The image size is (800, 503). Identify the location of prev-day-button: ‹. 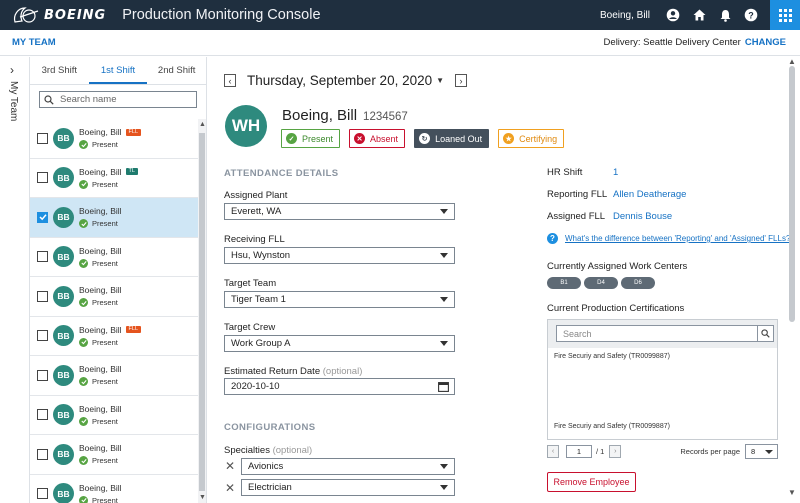
(230, 80).